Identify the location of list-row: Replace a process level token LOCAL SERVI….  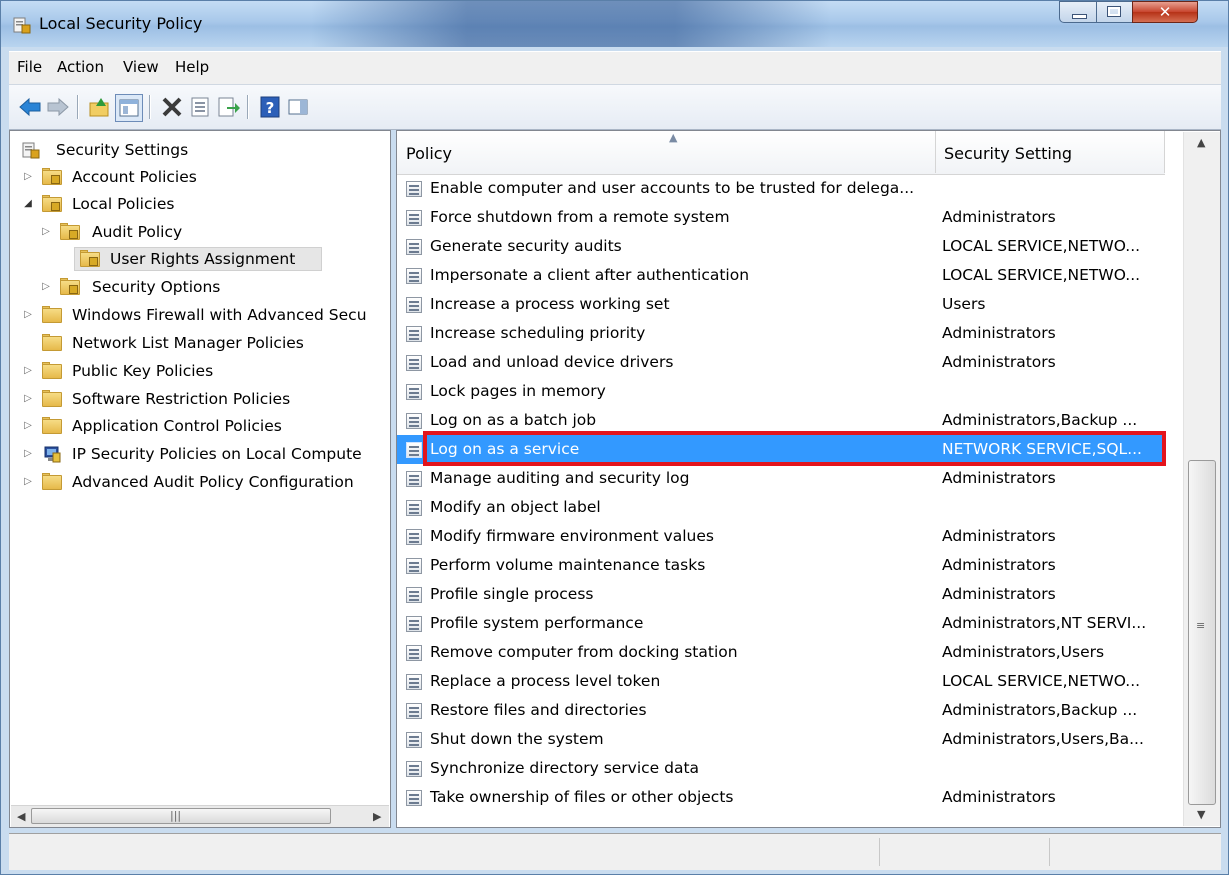
(781, 681).